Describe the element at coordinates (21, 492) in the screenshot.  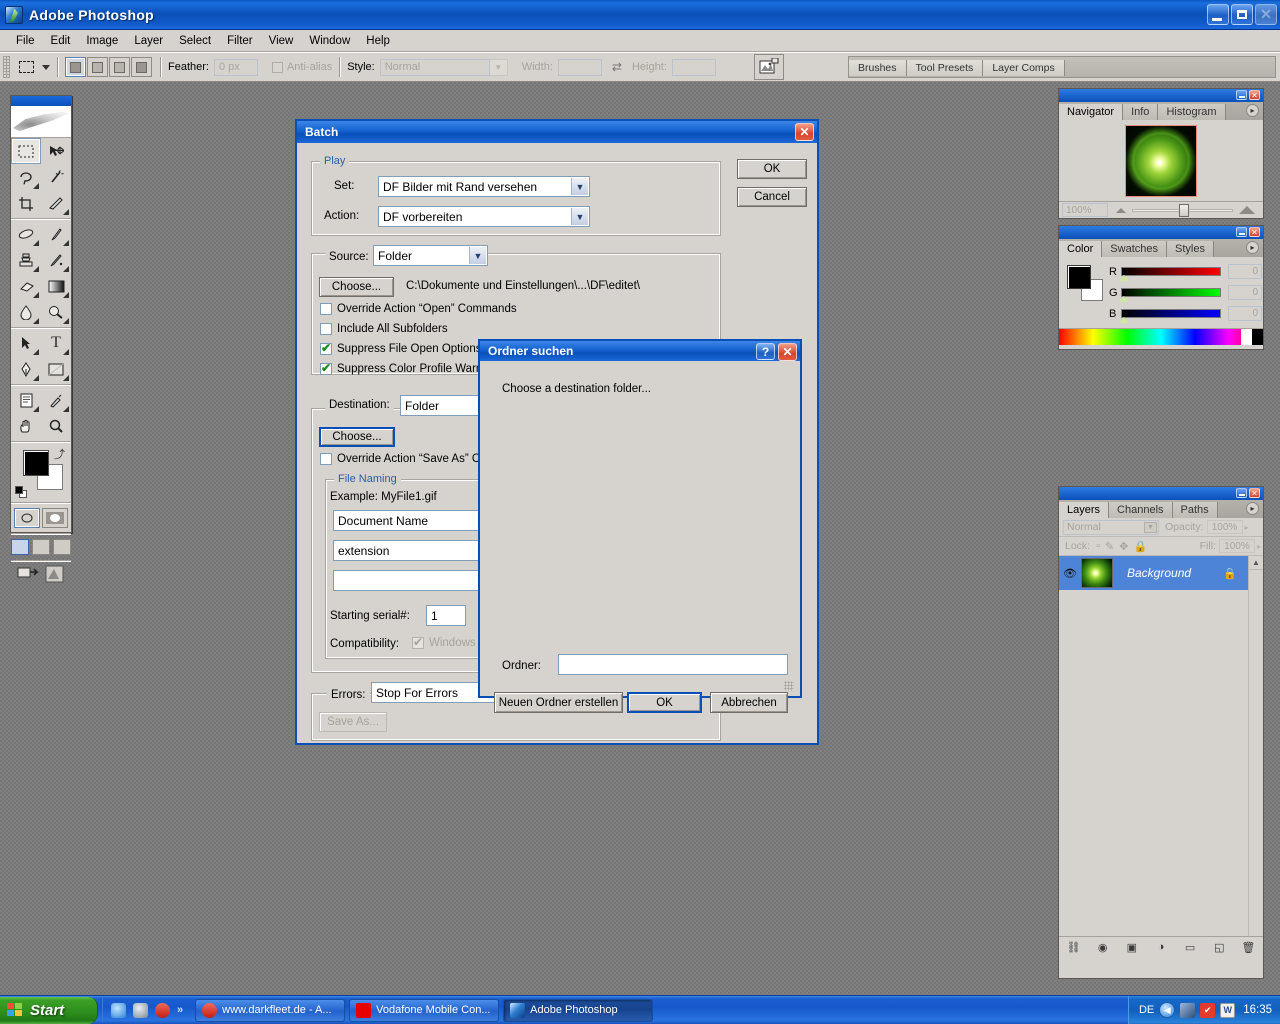
I see `default-colors-icon` at that location.